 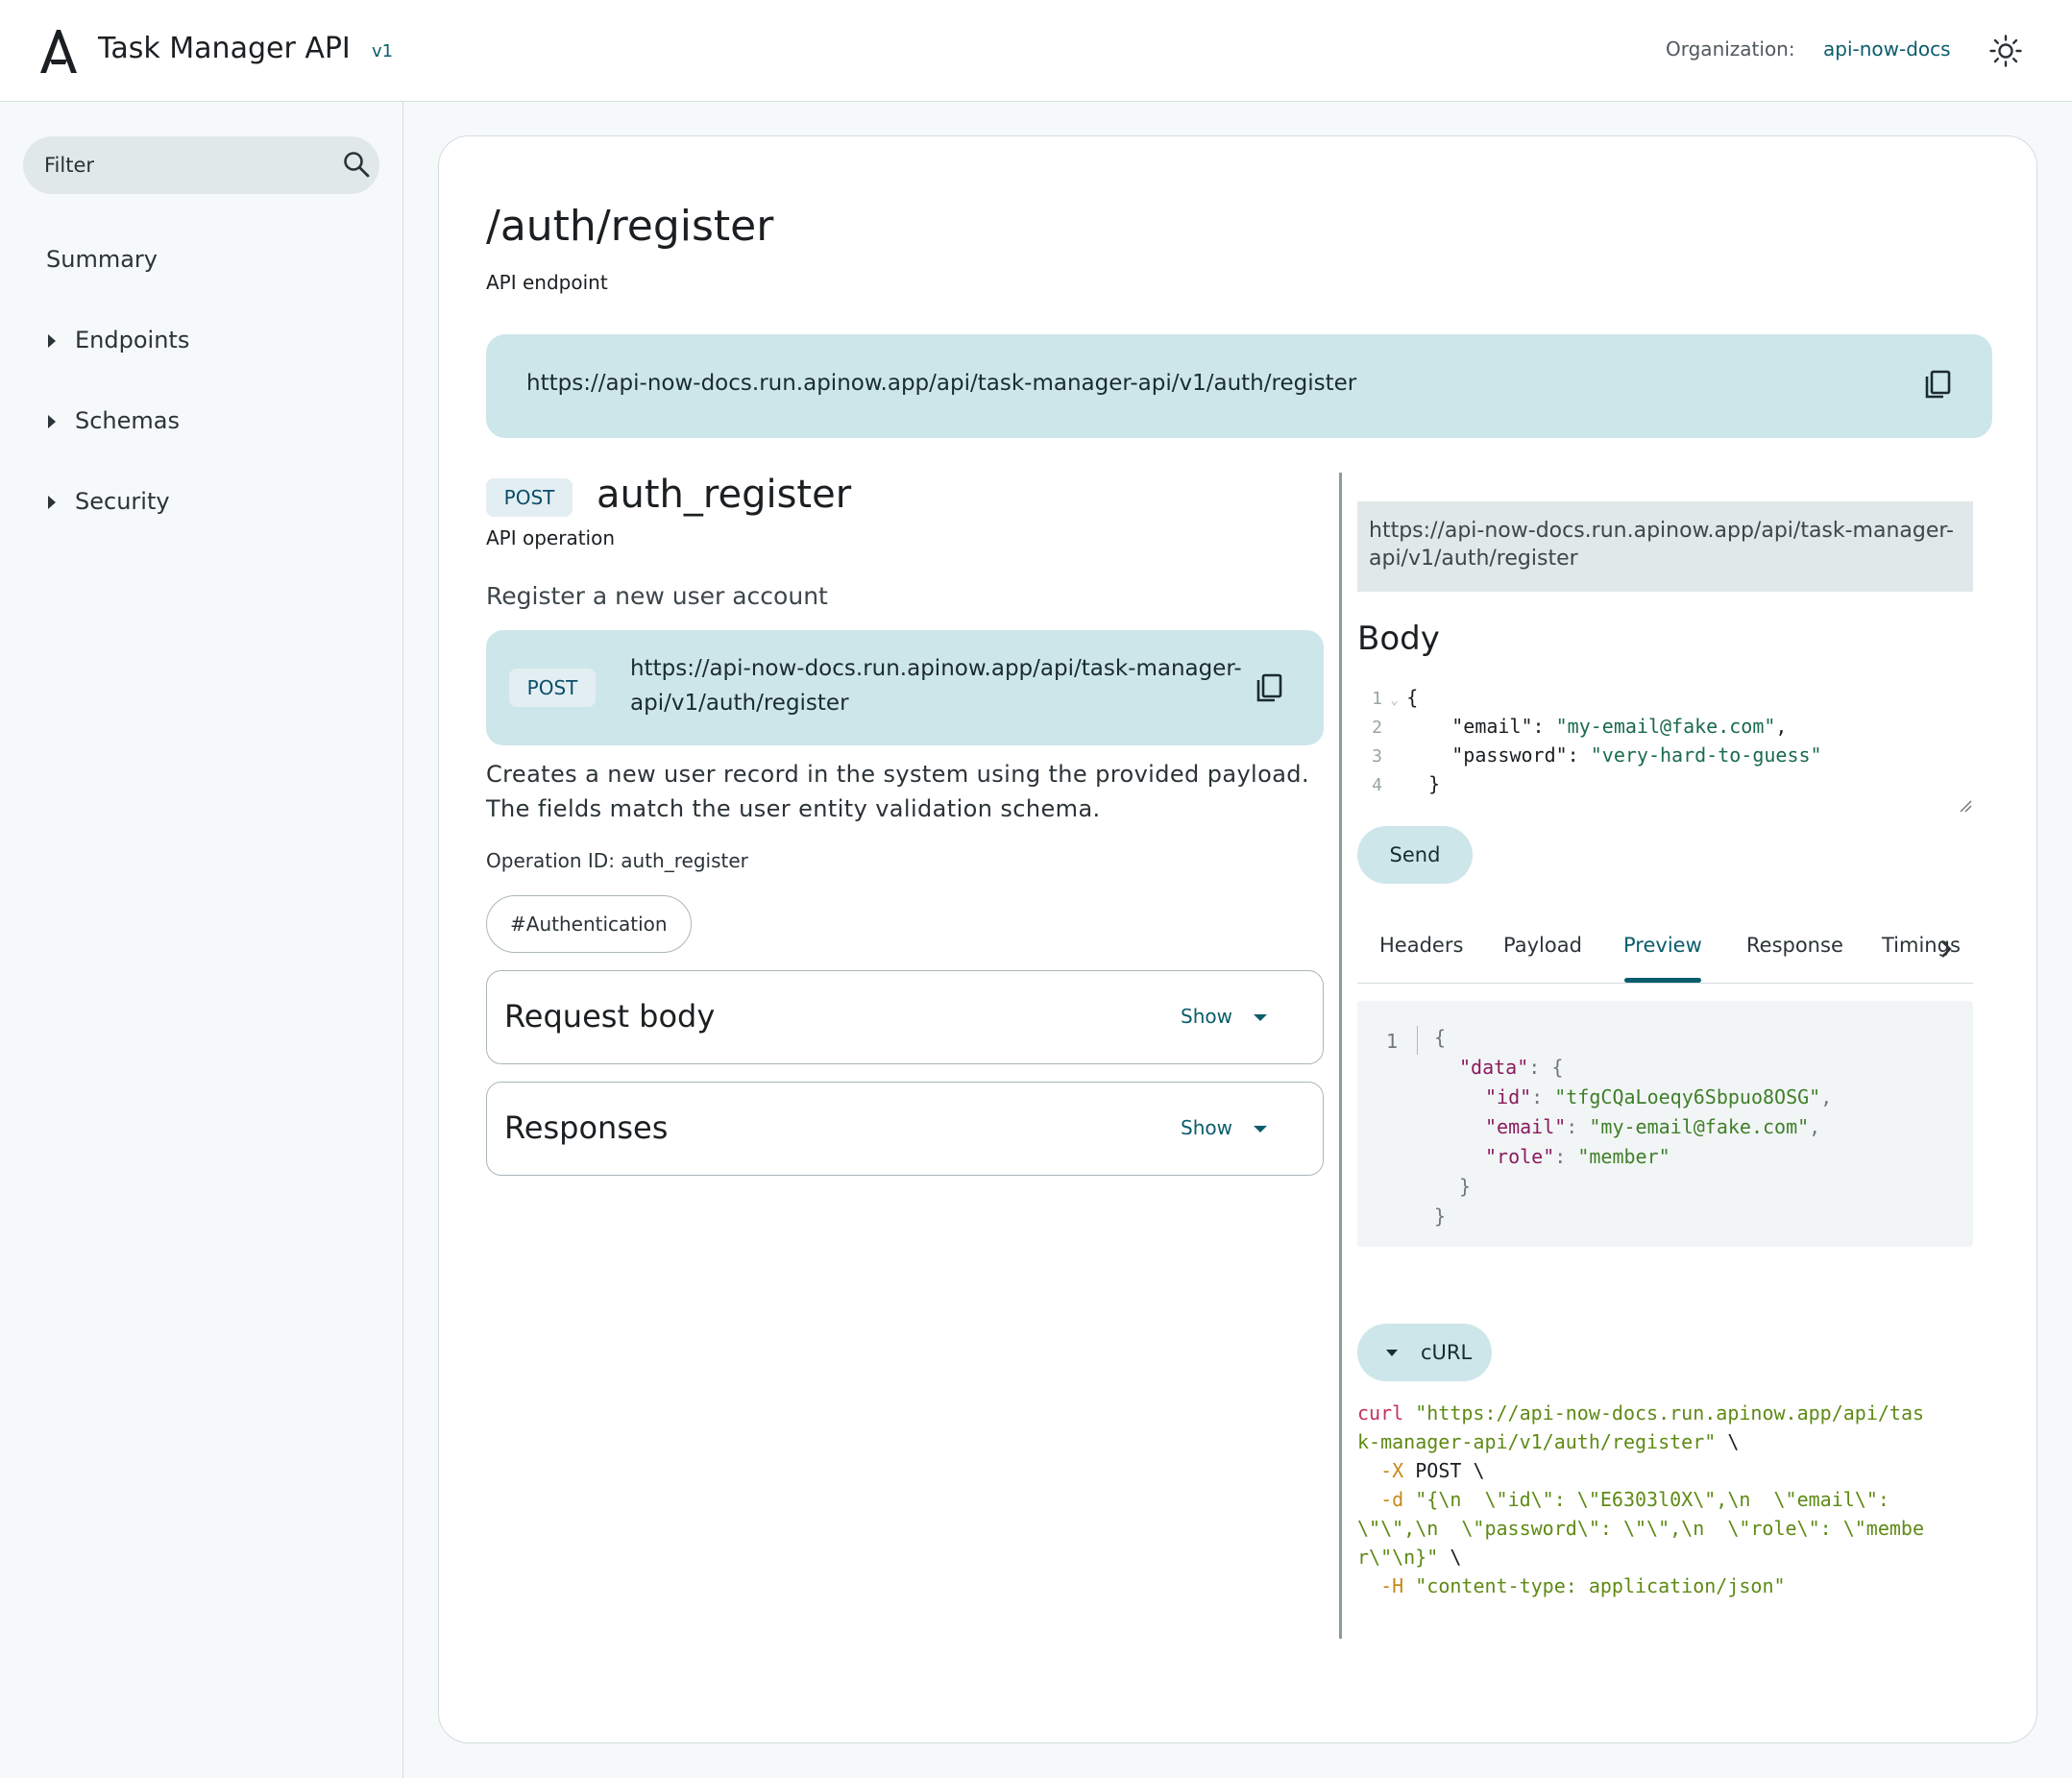 I want to click on sidebar-item-label: Summary, so click(x=102, y=260).